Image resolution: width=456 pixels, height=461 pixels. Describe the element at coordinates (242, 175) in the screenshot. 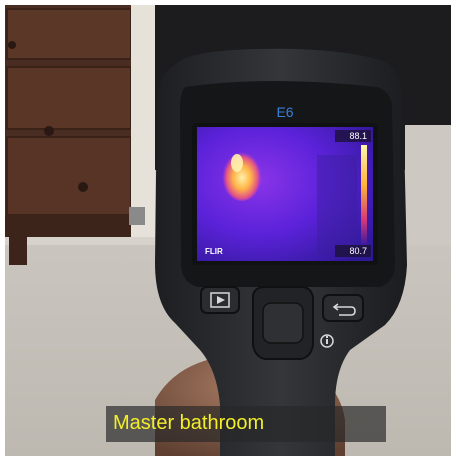

I see `heat-spot` at that location.